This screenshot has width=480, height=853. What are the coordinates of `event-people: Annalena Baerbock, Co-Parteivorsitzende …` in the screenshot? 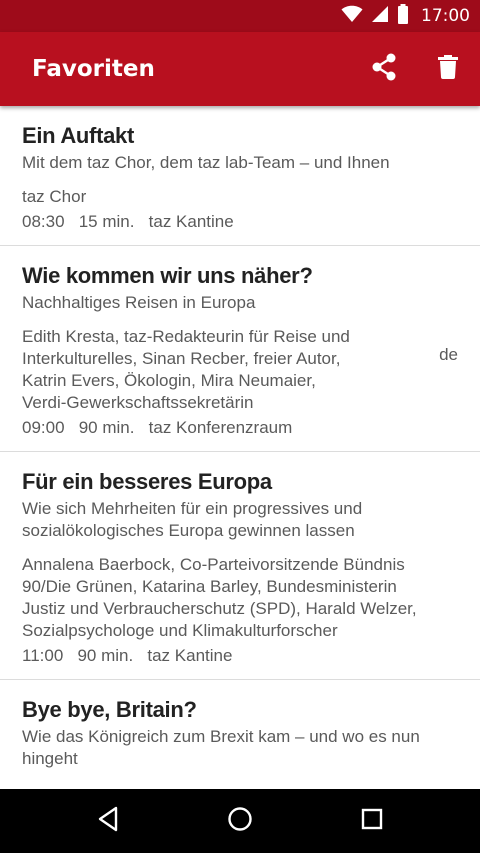 It's located at (219, 597).